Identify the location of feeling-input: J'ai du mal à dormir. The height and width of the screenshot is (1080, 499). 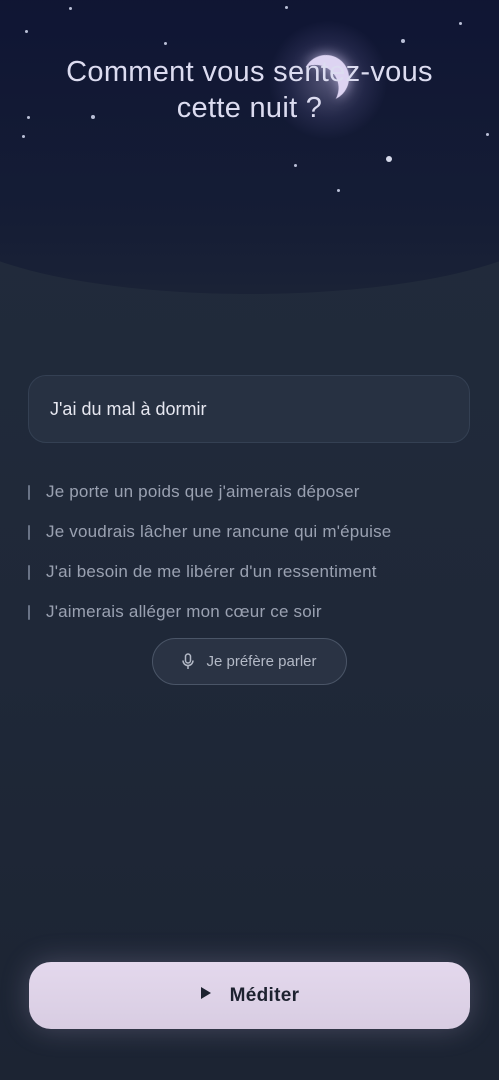
(249, 409).